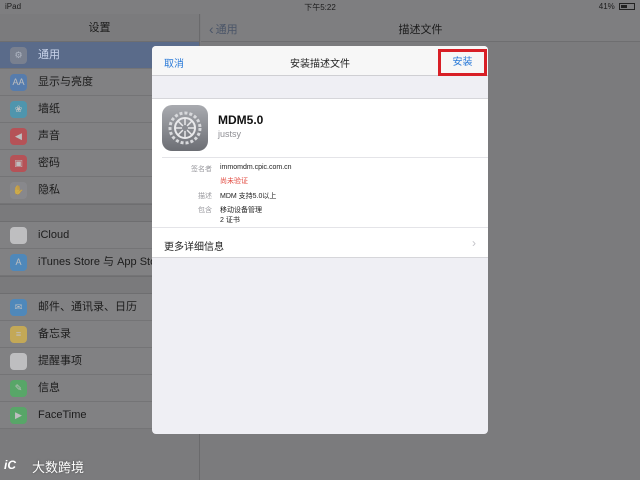  Describe the element at coordinates (18, 190) in the screenshot. I see `hand-icon: ✋` at that location.